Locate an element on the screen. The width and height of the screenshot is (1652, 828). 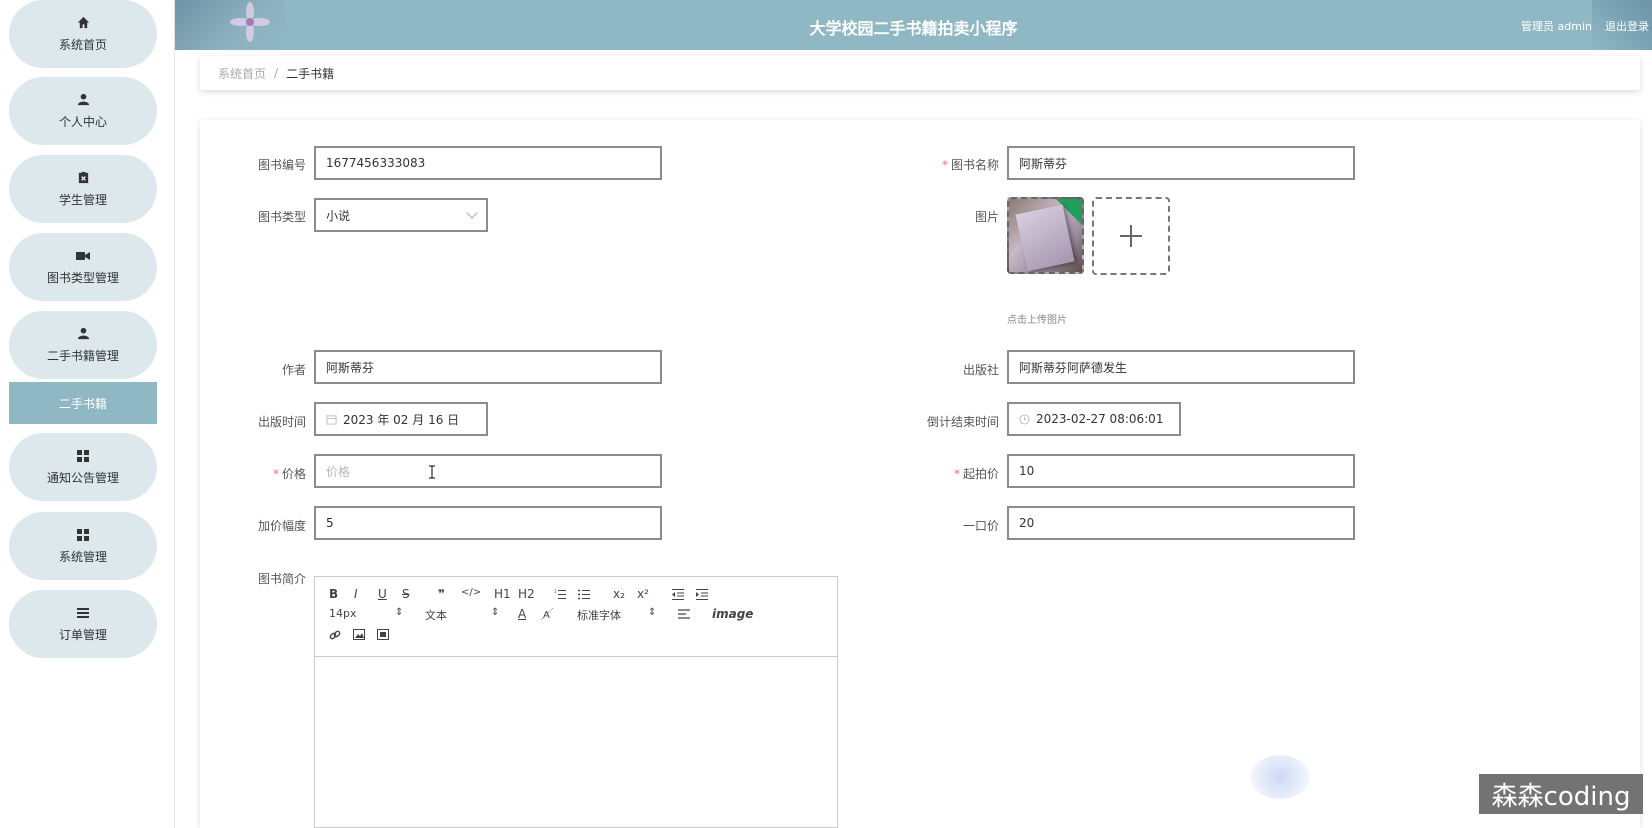
sidebar-item-label: 通知公告管理 is located at coordinates (82, 477).